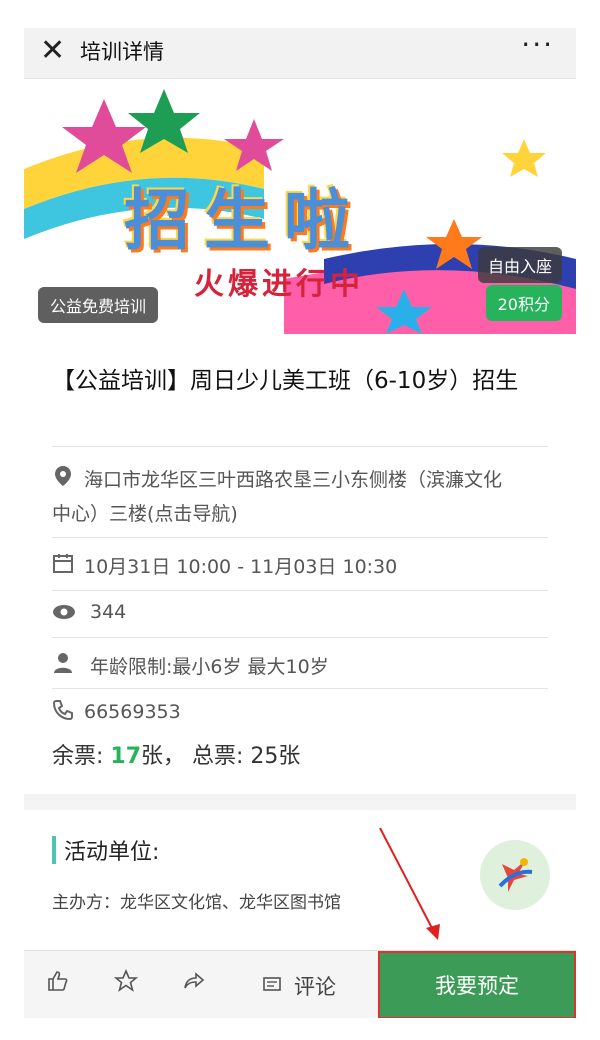 This screenshot has width=600, height=1040. What do you see at coordinates (52, 51) in the screenshot?
I see `close-icon: ✕` at bounding box center [52, 51].